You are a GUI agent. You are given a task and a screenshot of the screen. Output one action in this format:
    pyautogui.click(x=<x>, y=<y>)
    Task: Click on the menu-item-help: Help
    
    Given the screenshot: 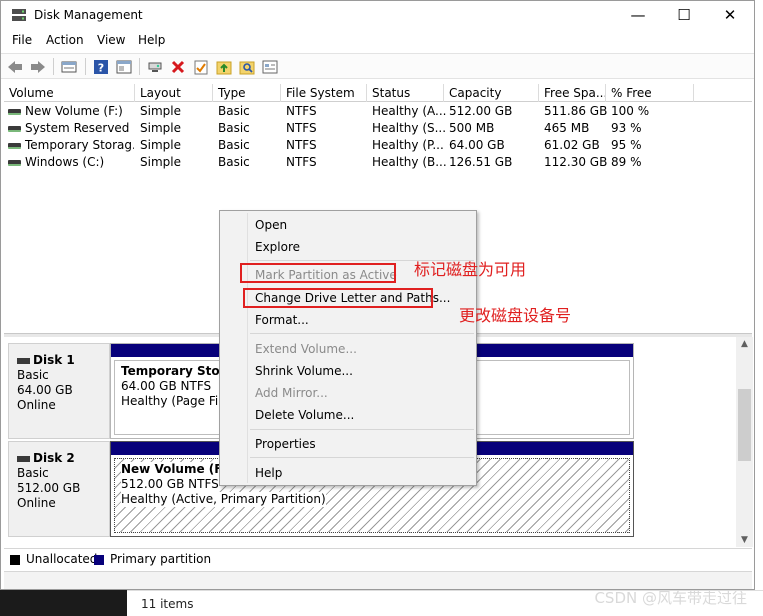 What is the action you would take?
    pyautogui.click(x=268, y=473)
    